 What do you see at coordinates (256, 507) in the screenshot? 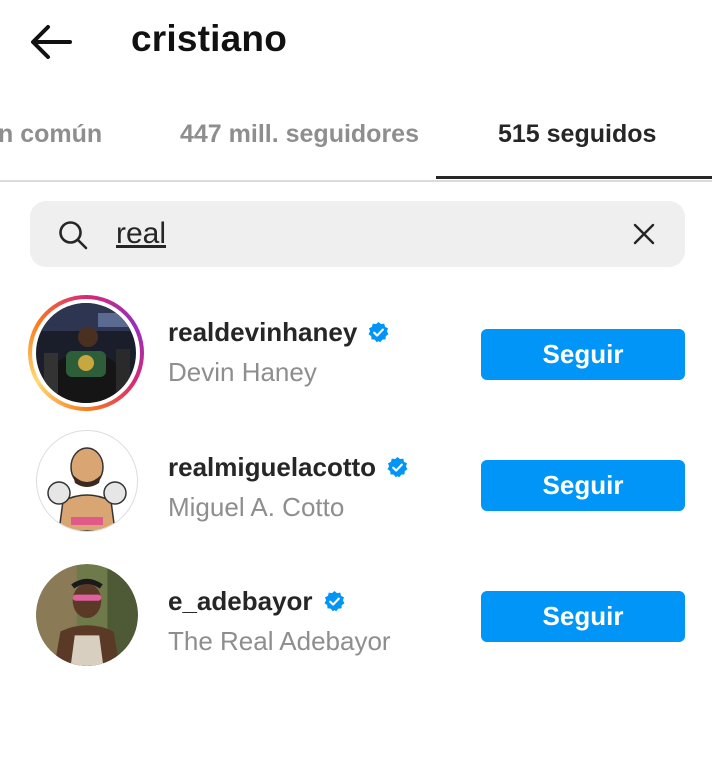
I see `full-name: Miguel A. Cotto` at bounding box center [256, 507].